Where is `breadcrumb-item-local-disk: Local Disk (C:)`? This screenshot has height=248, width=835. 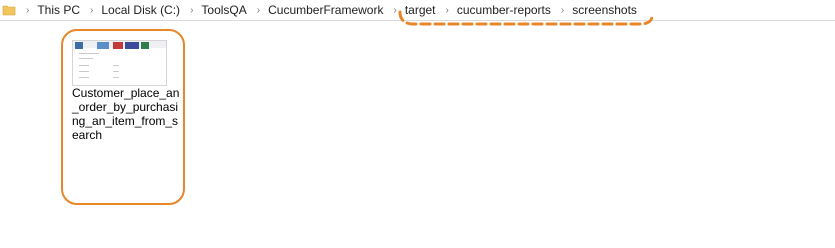 breadcrumb-item-local-disk: Local Disk (C:) is located at coordinates (140, 10).